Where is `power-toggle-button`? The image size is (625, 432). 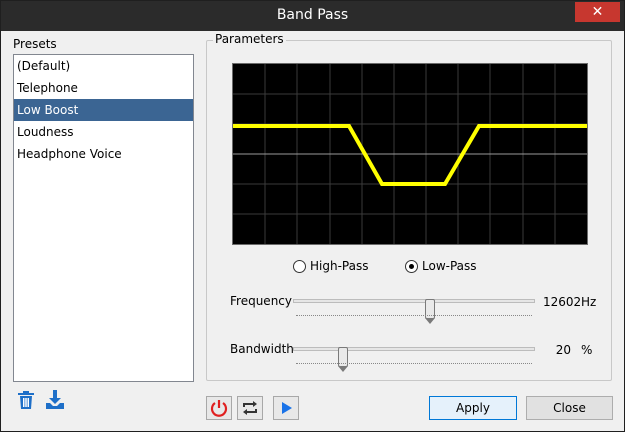
power-toggle-button is located at coordinates (219, 408).